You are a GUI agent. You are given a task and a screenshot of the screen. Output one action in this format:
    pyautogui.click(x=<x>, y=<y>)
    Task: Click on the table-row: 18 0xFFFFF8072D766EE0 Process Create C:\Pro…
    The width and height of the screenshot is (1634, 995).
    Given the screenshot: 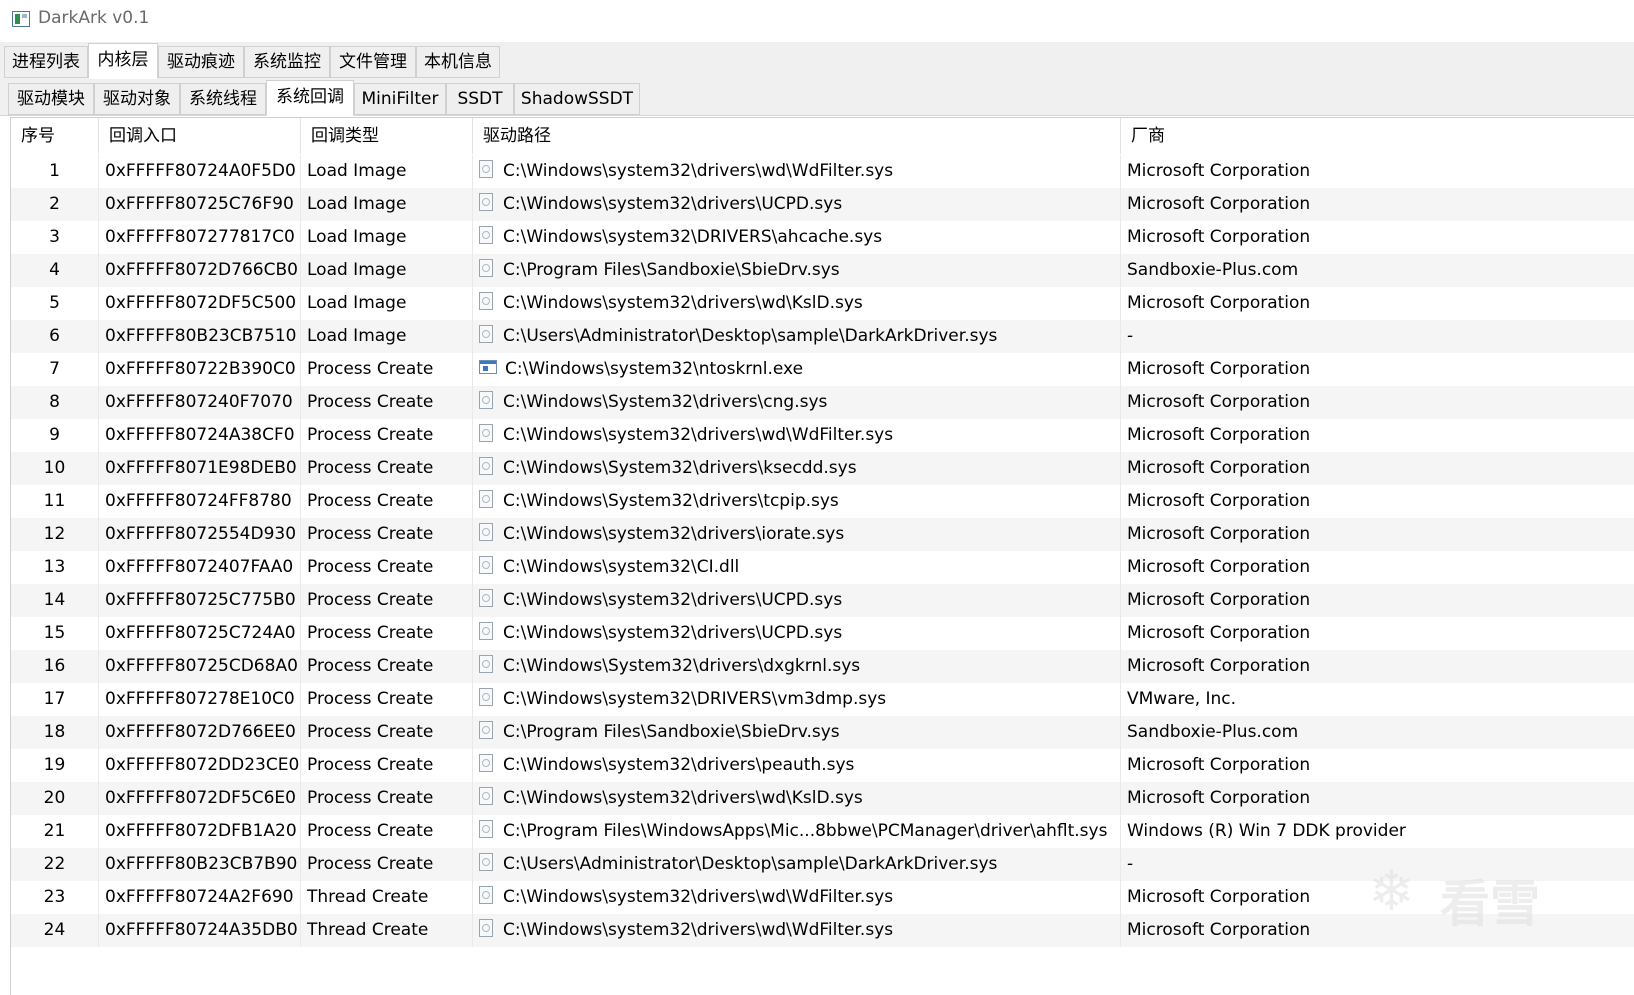 What is the action you would take?
    pyautogui.click(x=822, y=732)
    